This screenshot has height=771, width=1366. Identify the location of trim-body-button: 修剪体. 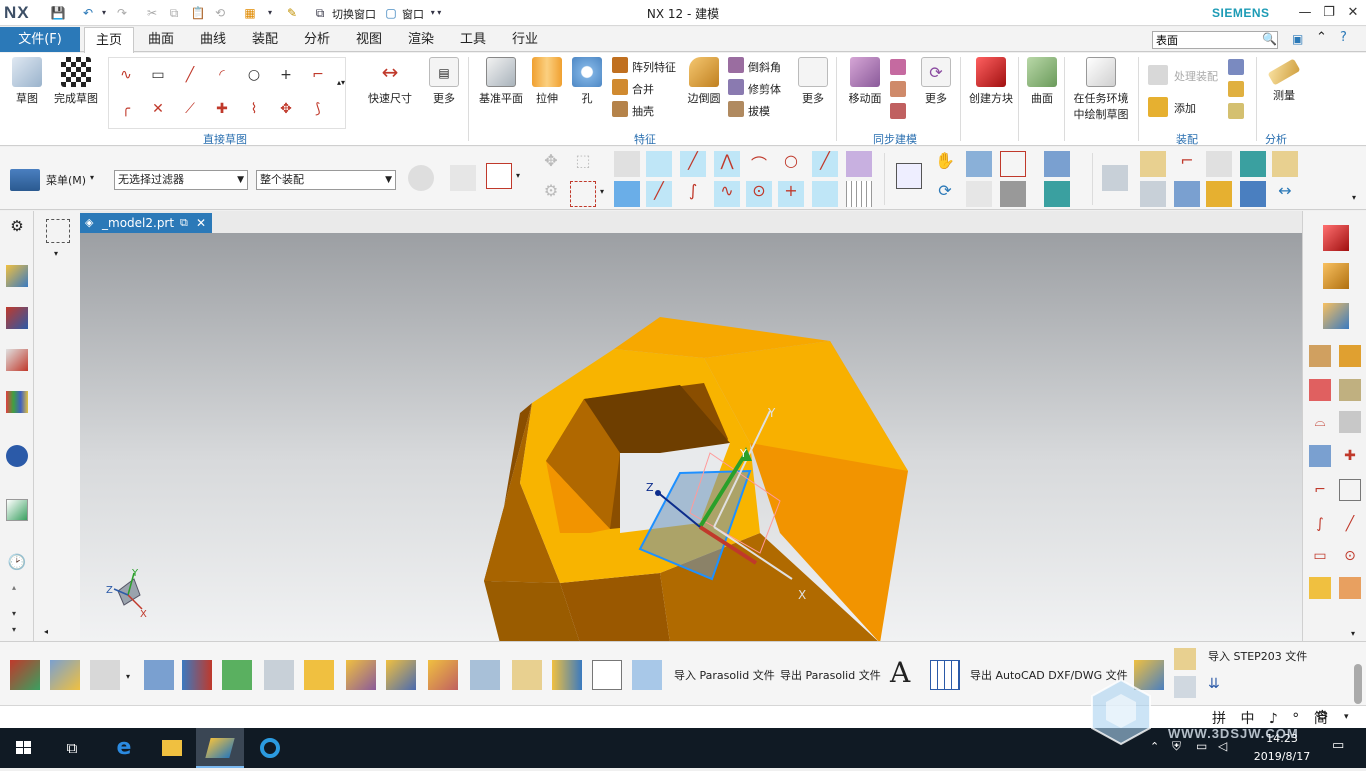
(764, 89).